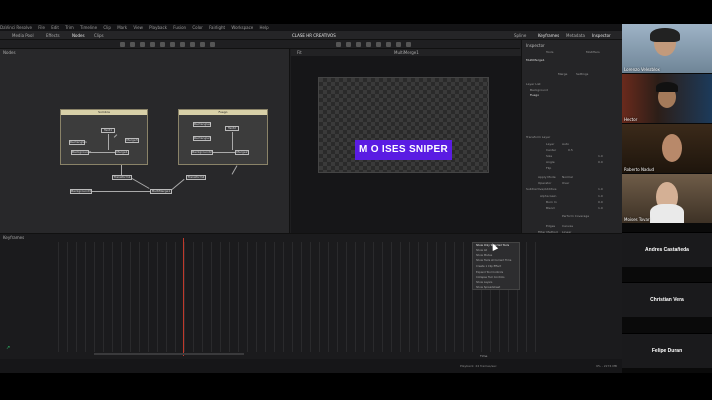 The image size is (712, 400). What do you see at coordinates (667, 87) in the screenshot?
I see `cap-icon` at bounding box center [667, 87].